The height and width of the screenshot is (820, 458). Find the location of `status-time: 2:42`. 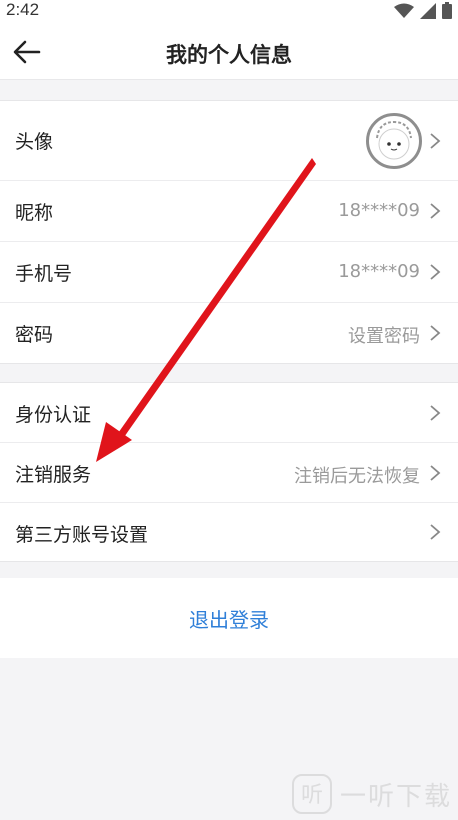

status-time: 2:42 is located at coordinates (23, 9).